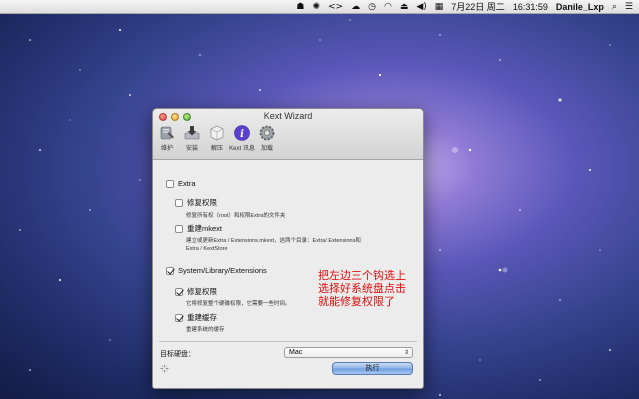 The width and height of the screenshot is (639, 399). Describe the element at coordinates (288, 341) in the screenshot. I see `divider` at that location.